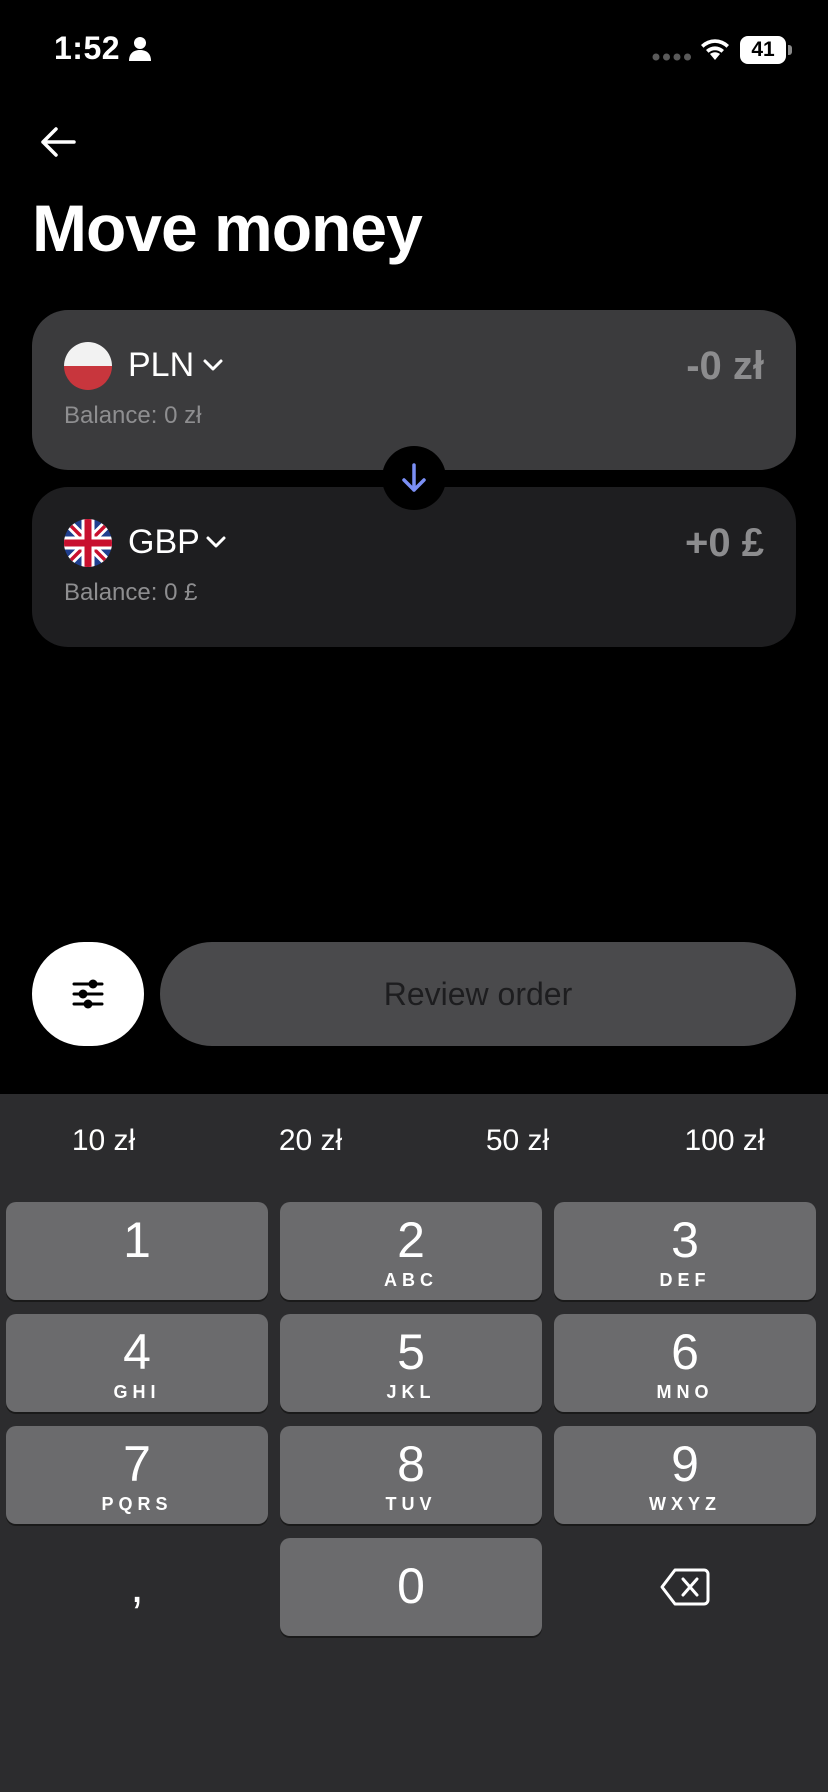  Describe the element at coordinates (725, 366) in the screenshot. I see `from-amount: -0 zł` at that location.